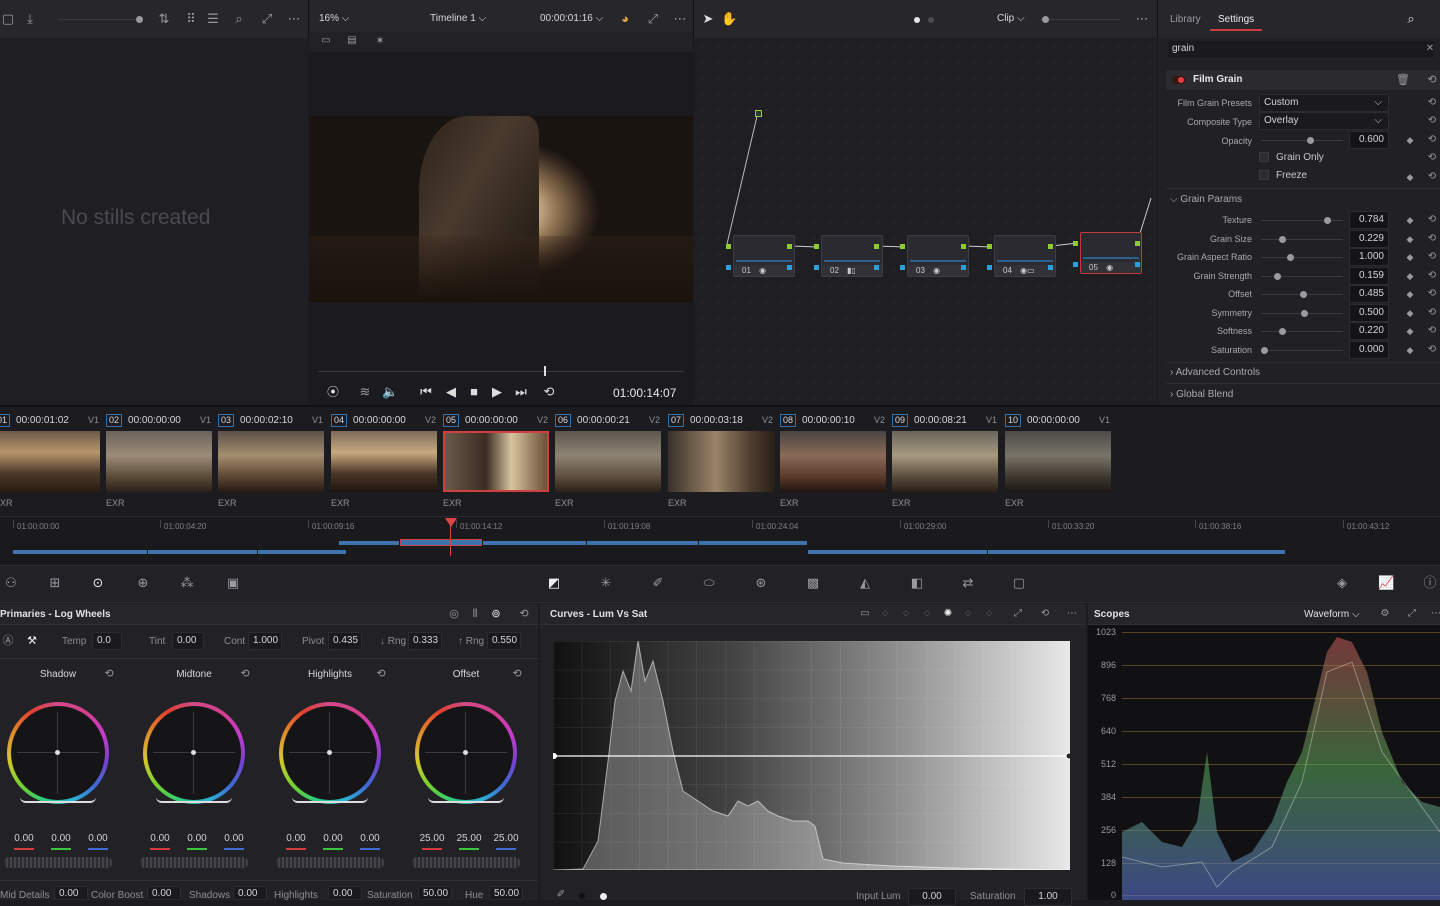  Describe the element at coordinates (334, 18) in the screenshot. I see `zoom-dropdown: 16% ⌵` at that location.